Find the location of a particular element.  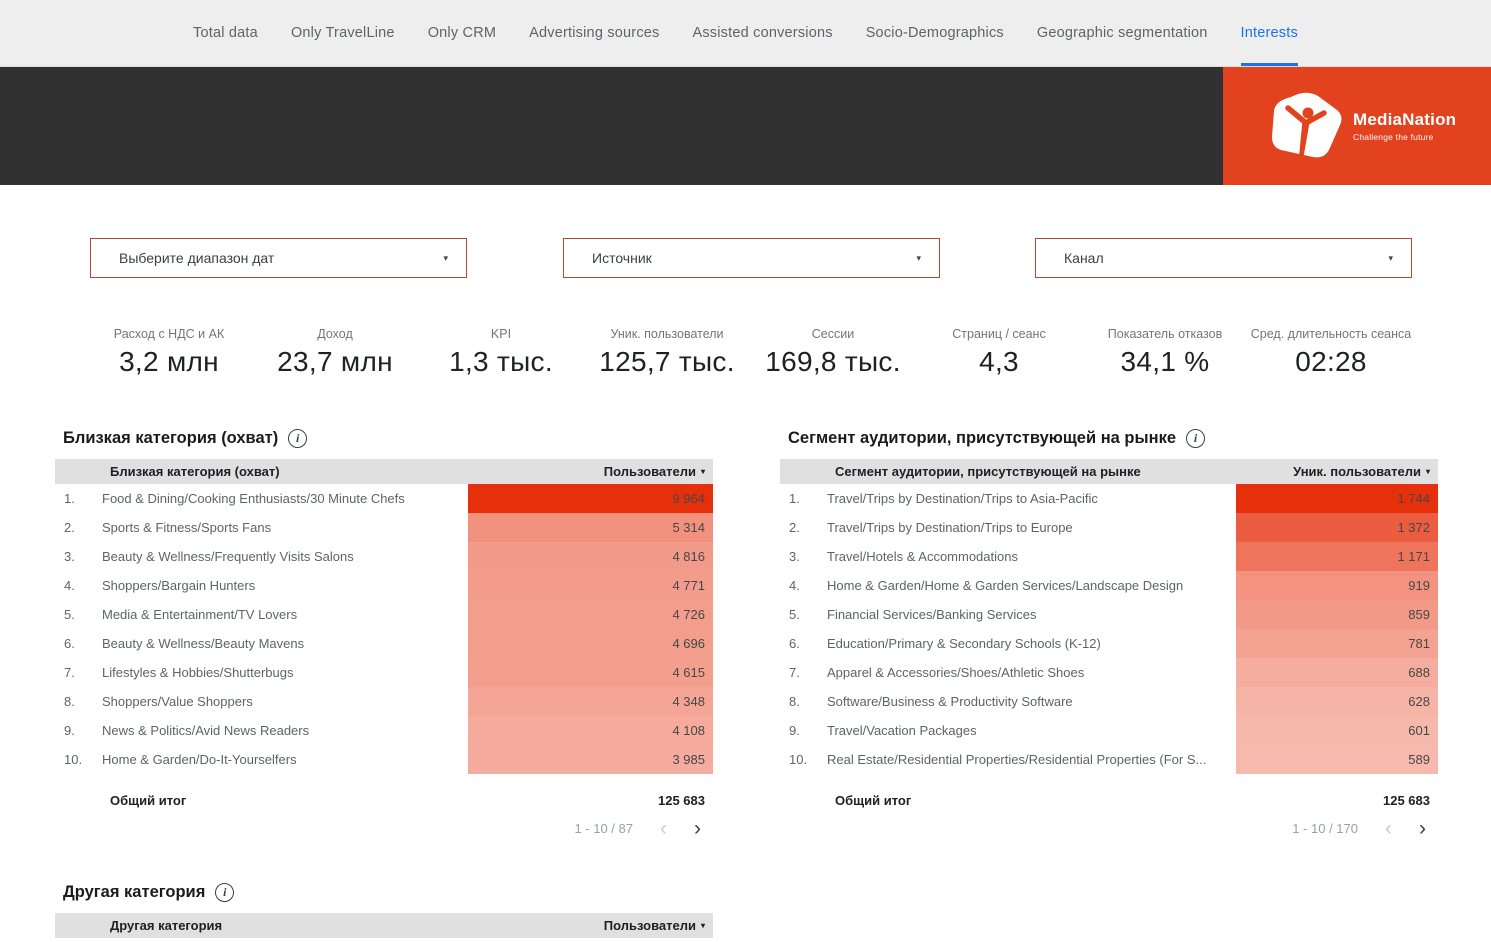

kpi-avg-session-duration: Сред. длительность сеанса 02:28 is located at coordinates (1331, 352).